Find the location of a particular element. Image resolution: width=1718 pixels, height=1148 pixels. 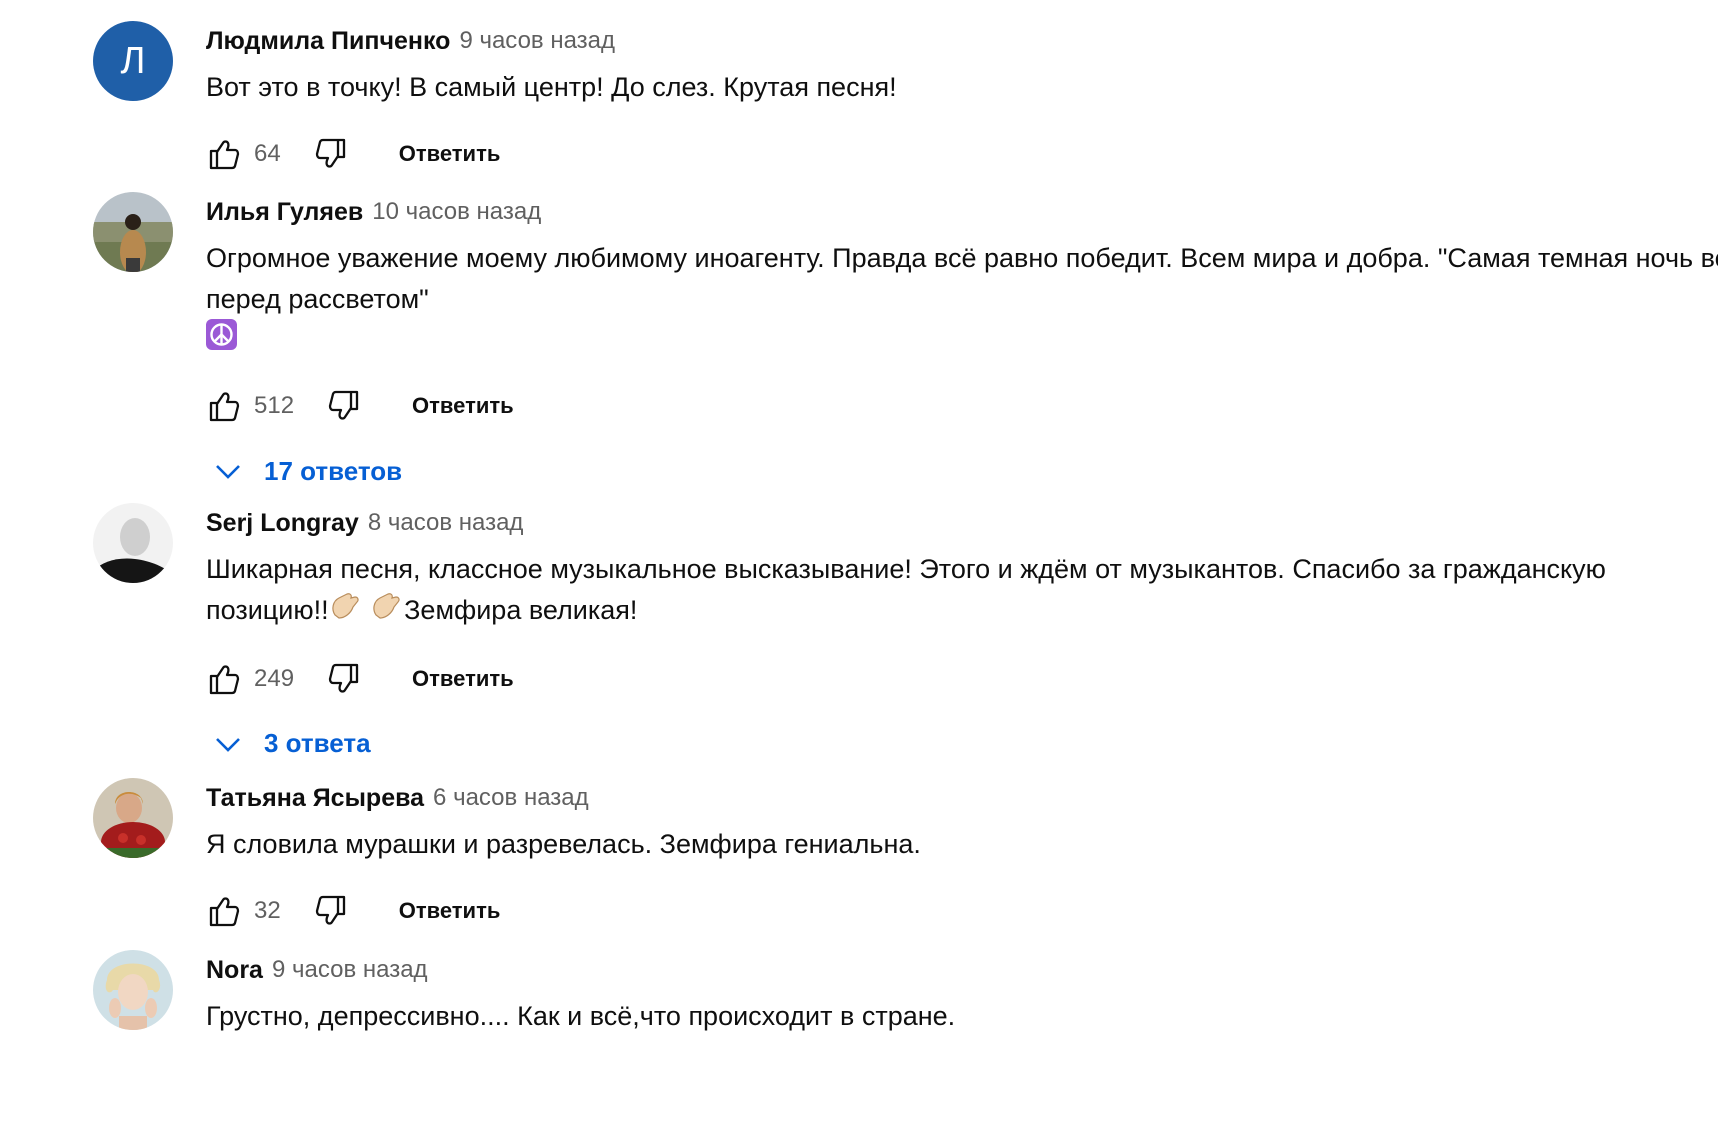

view-replies-button: 3 ответа is located at coordinates (960, 744).